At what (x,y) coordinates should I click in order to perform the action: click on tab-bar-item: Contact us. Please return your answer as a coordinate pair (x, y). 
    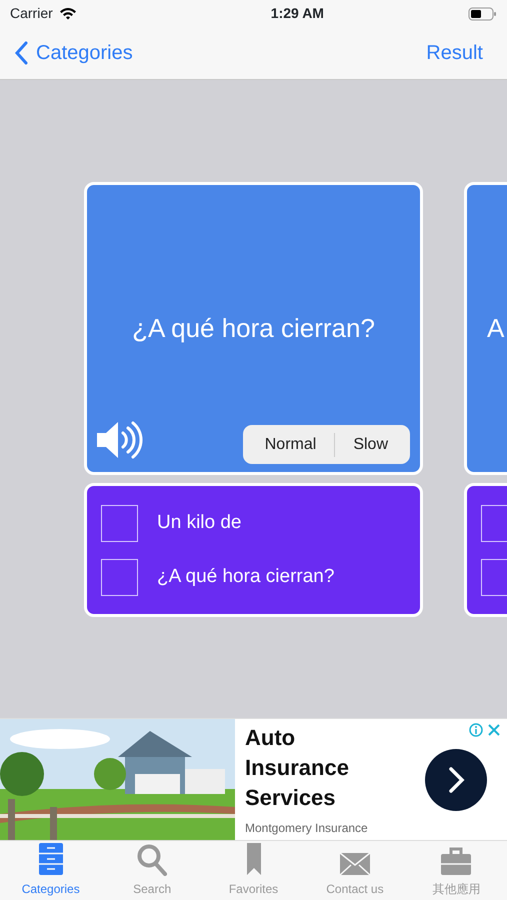
    Looking at the image, I should click on (355, 870).